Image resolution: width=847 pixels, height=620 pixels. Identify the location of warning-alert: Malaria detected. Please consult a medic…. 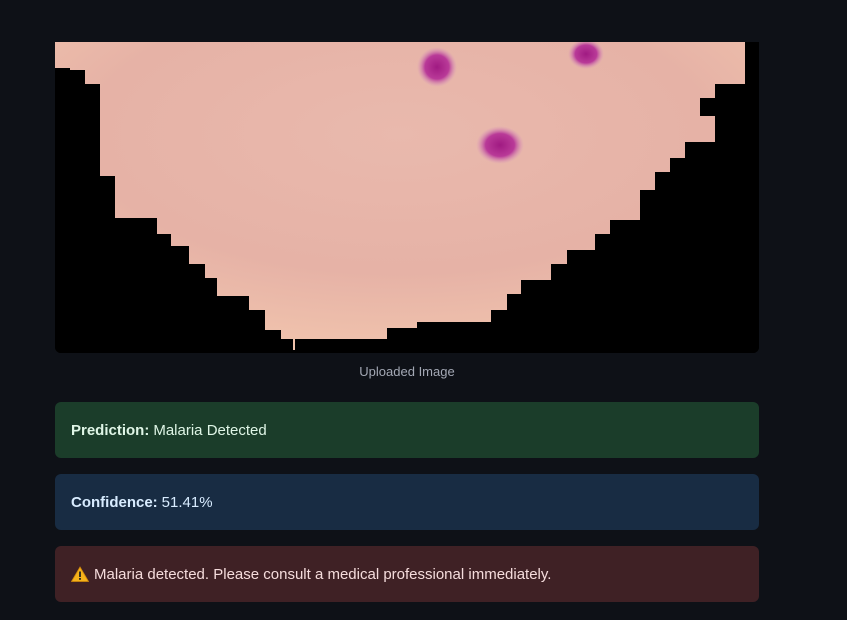
(407, 574).